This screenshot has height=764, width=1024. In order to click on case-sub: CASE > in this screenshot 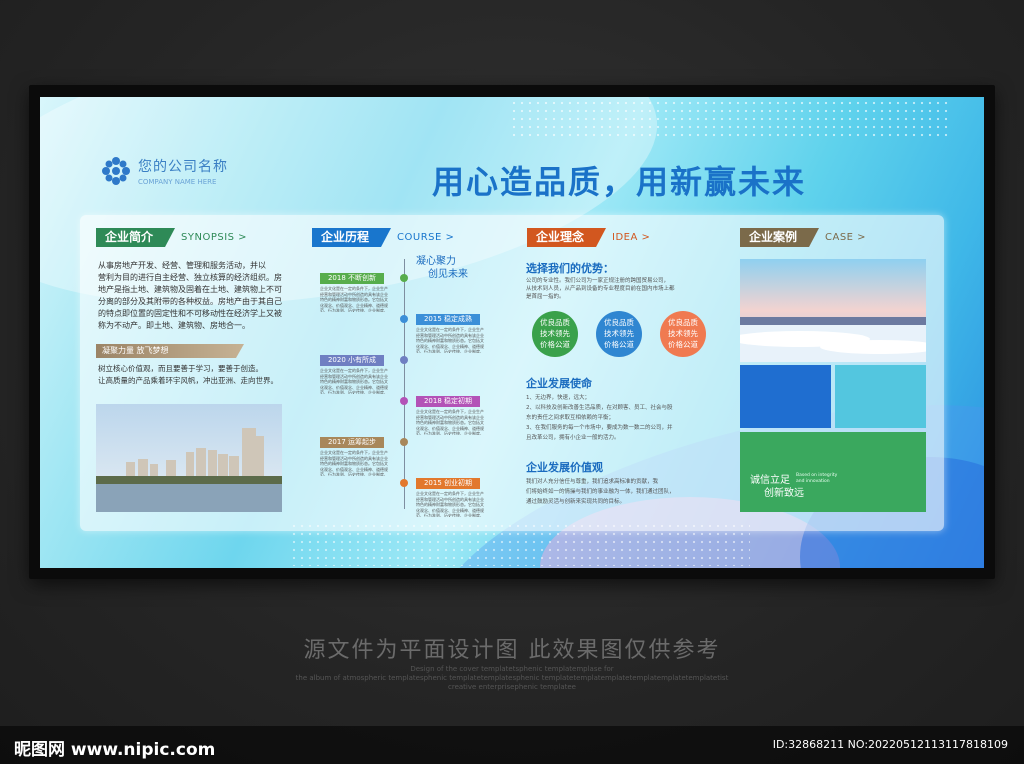, I will do `click(846, 237)`.